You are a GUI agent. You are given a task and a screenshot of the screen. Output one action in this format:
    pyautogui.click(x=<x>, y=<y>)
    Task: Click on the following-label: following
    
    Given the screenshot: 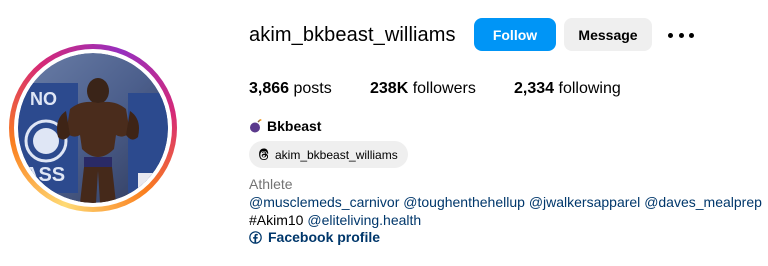 What is the action you would take?
    pyautogui.click(x=589, y=88)
    